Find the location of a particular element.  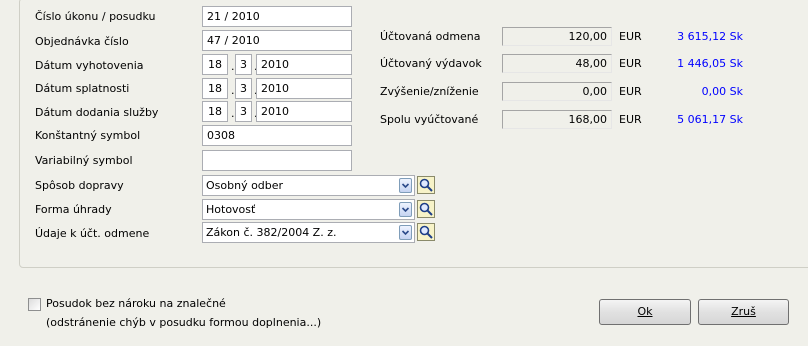

udaje-ucet-odmene-select: Zákon č. 382/2004 Z. z. is located at coordinates (308, 232).